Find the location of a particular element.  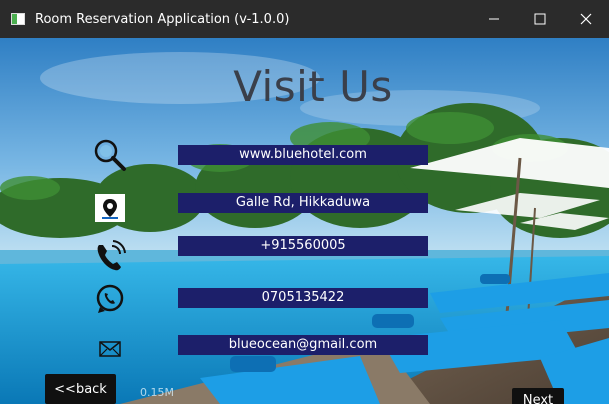

mail-icon-box is located at coordinates (110, 349).